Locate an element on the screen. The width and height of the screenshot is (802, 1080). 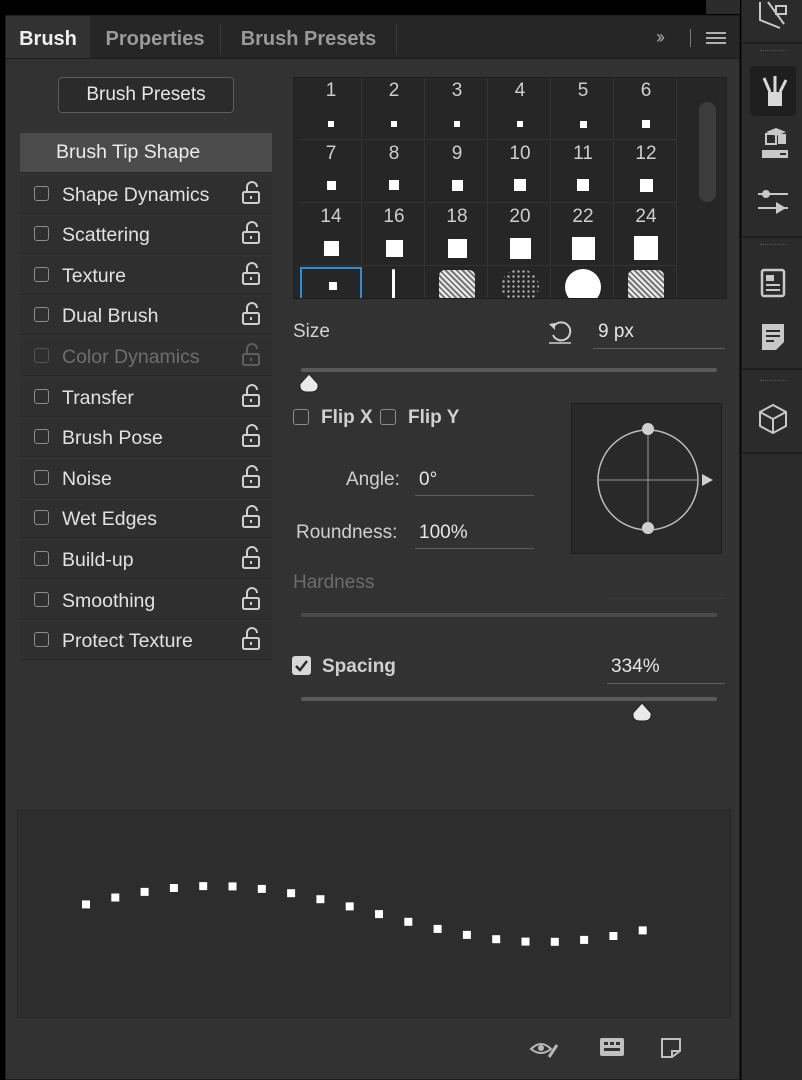
brush-tip: 24 is located at coordinates (646, 235).